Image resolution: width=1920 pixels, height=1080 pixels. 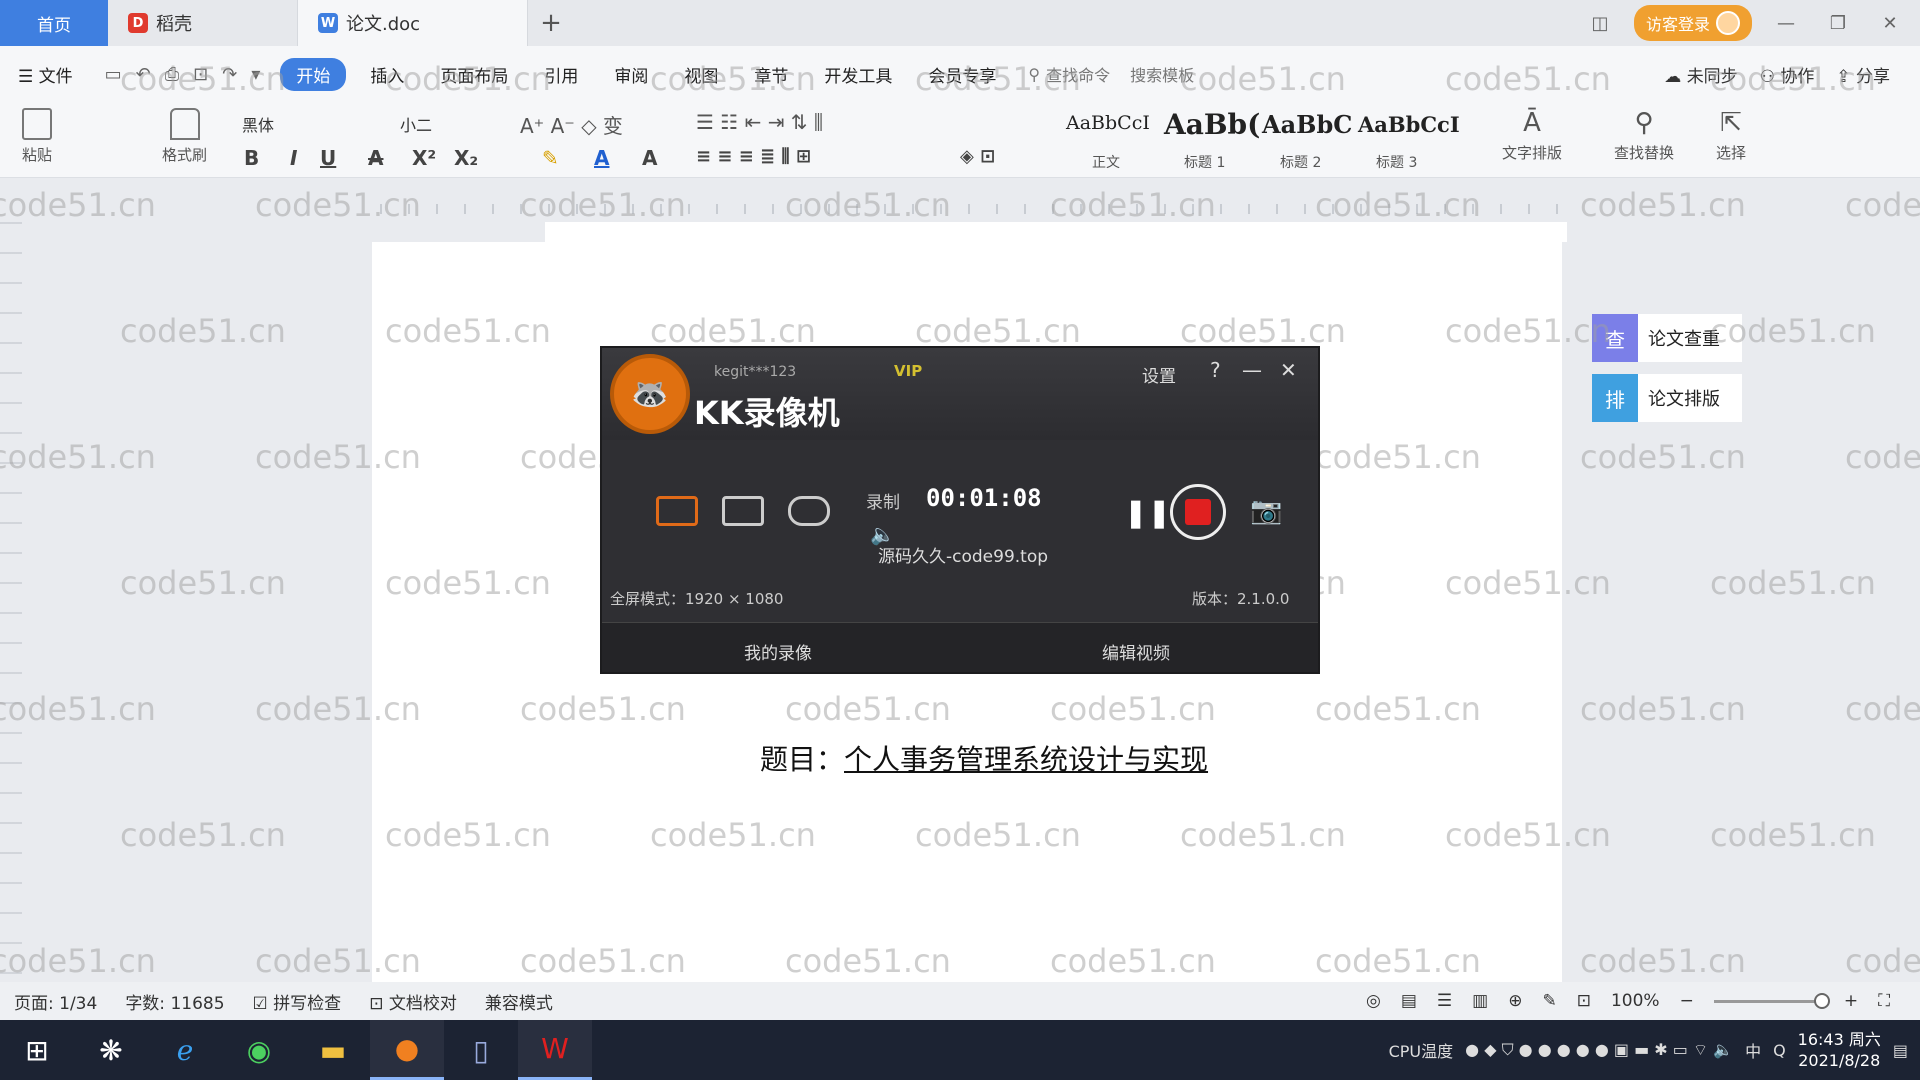 I want to click on style-preview-h2: AaBbC, so click(x=1307, y=124).